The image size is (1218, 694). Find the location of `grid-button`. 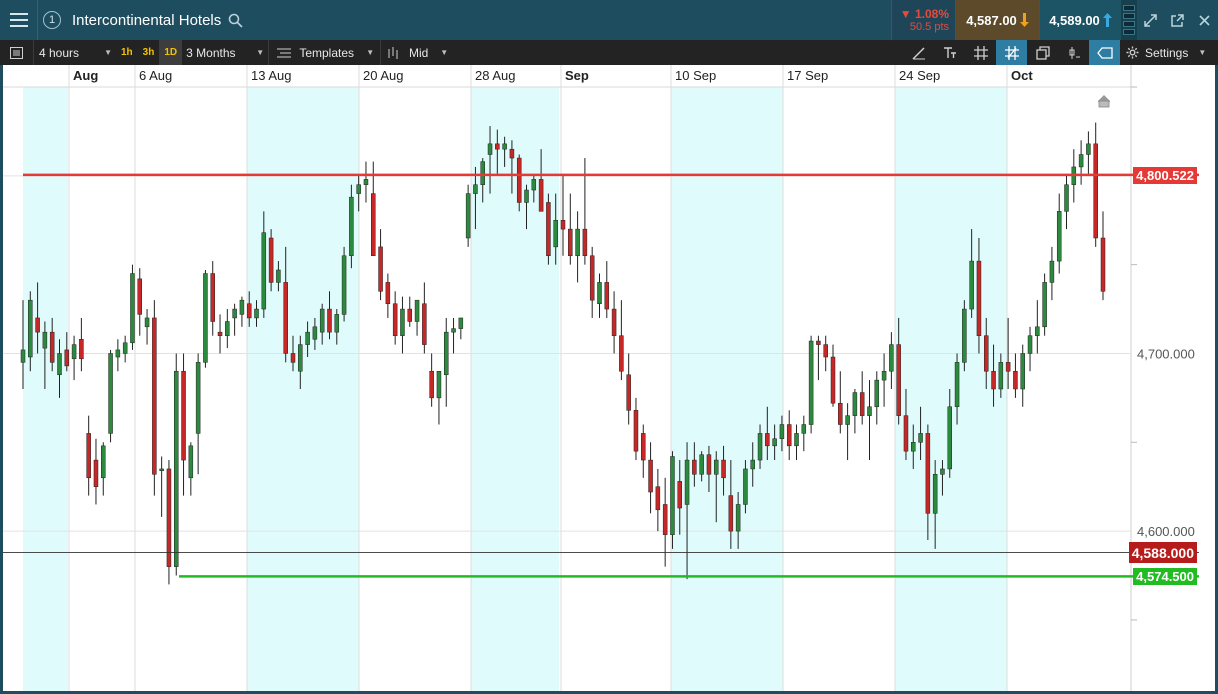

grid-button is located at coordinates (980, 52).